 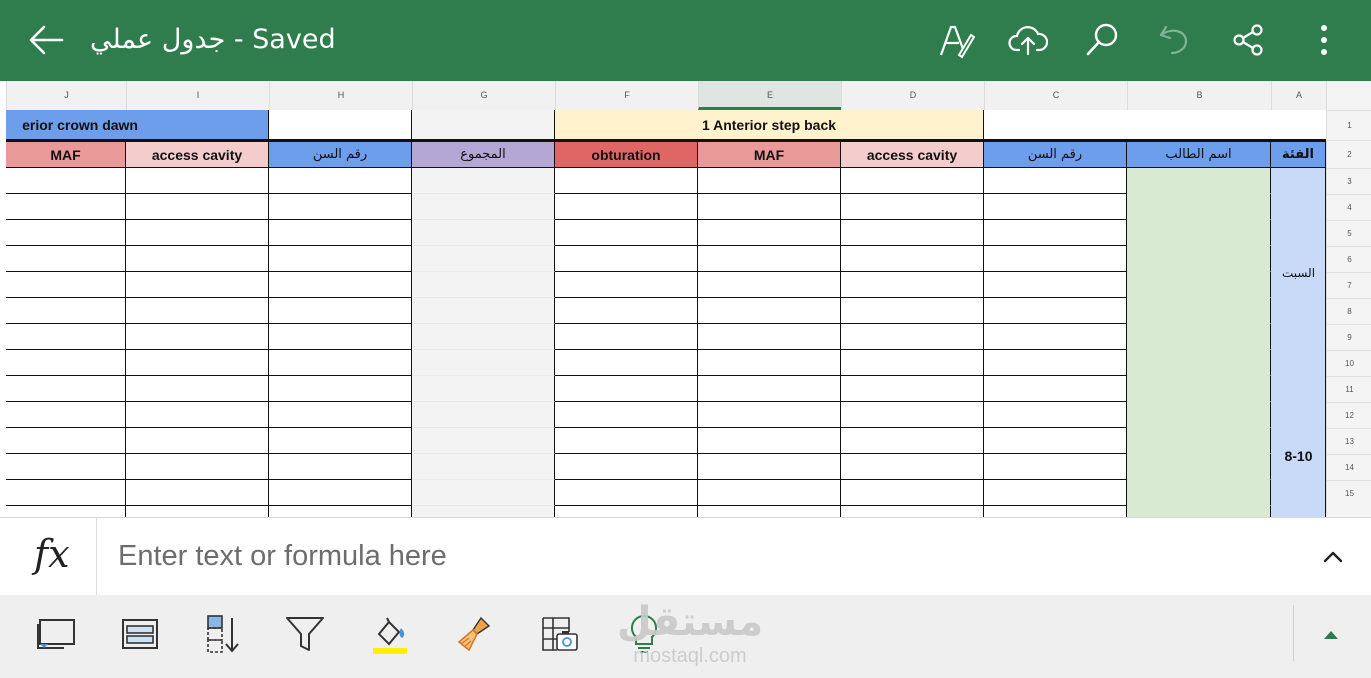 I want to click on header-c-tooth-number: رقم السن, so click(x=1055, y=154).